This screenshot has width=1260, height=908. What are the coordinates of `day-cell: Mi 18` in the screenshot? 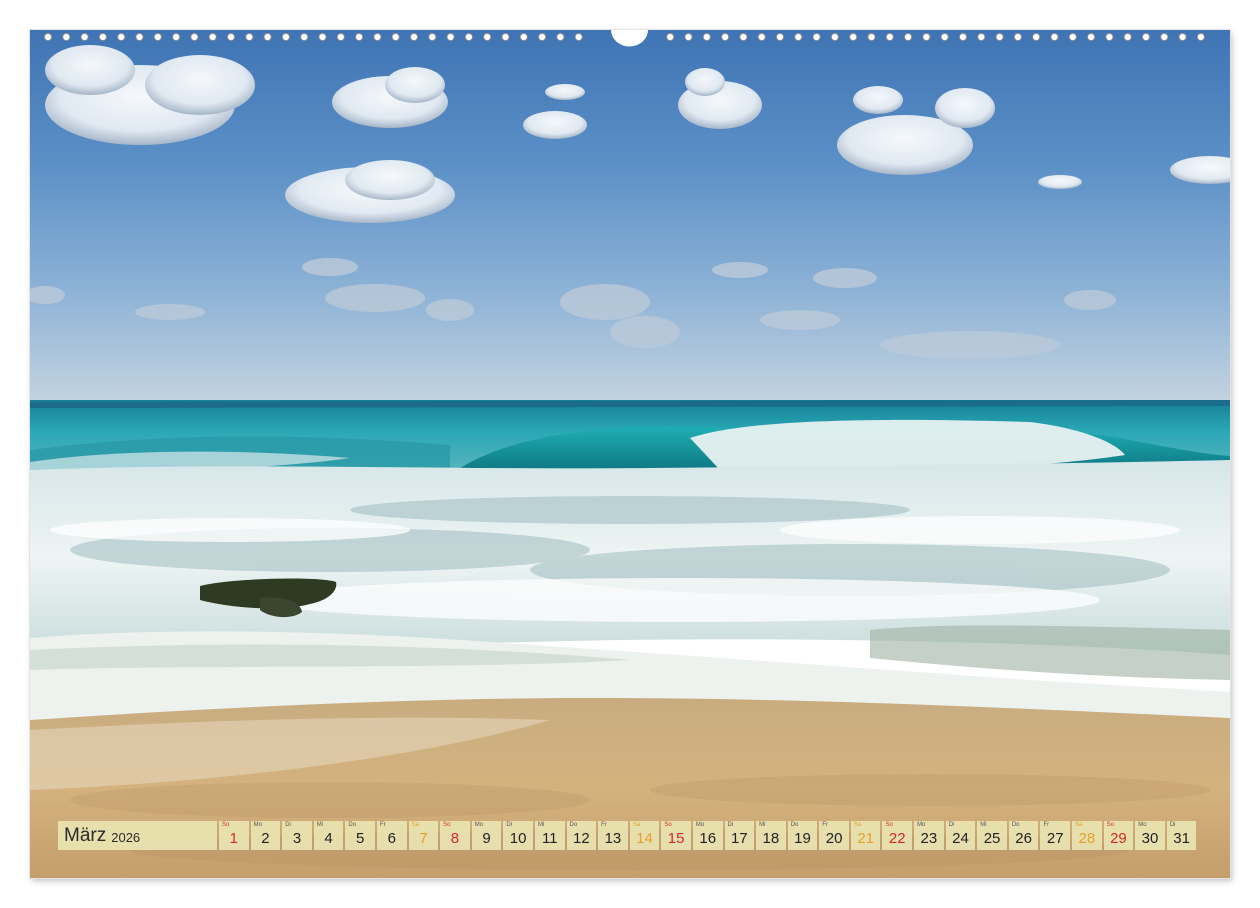 It's located at (771, 835).